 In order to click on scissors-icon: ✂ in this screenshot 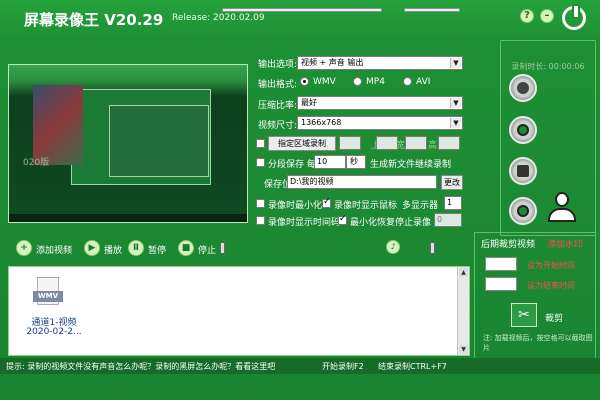, I will do `click(524, 315)`.